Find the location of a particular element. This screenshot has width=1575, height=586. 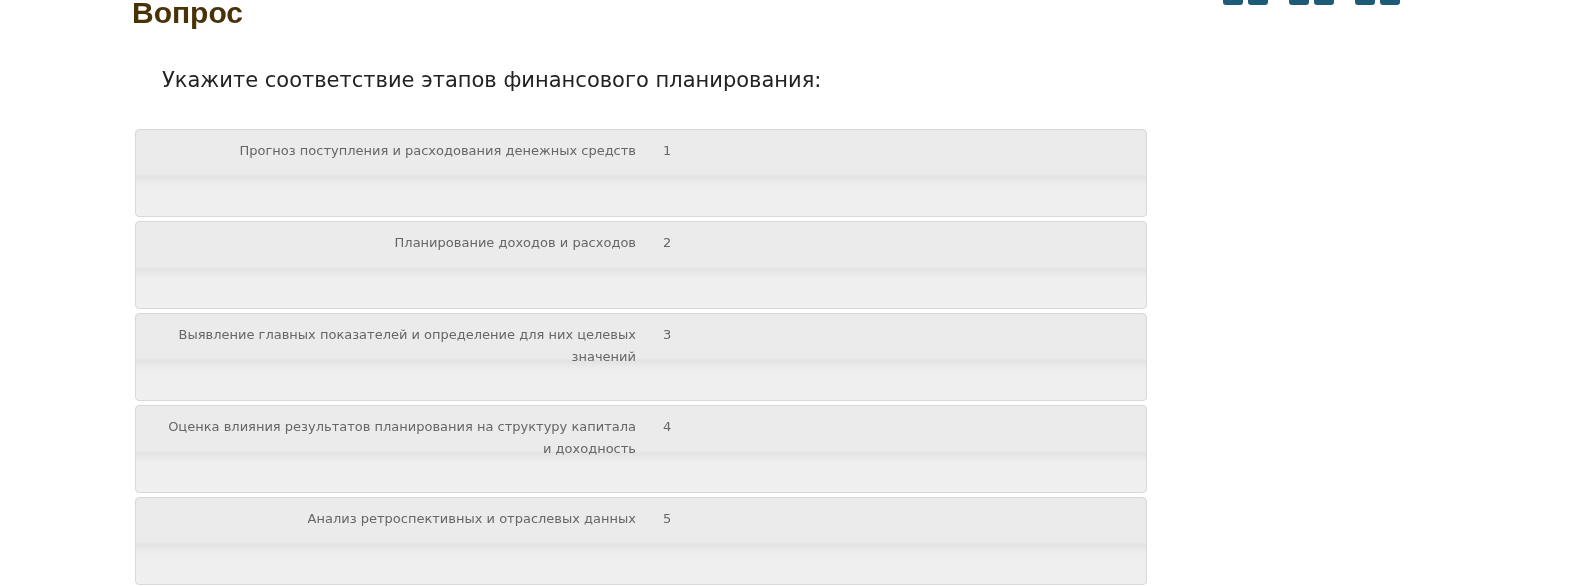

stage-number: 3 is located at coordinates (667, 335).